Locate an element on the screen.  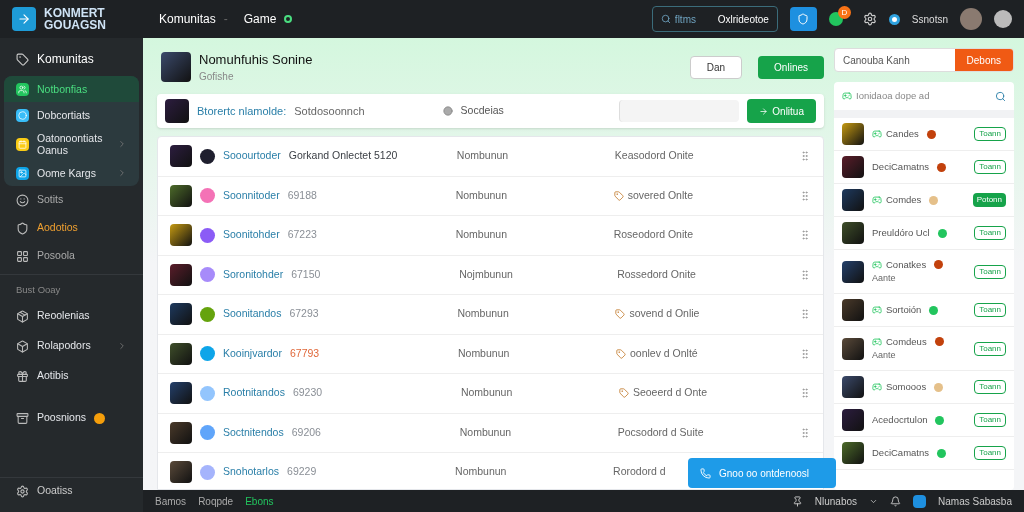
apply-button: Onlitua is located at coordinates (781, 111).